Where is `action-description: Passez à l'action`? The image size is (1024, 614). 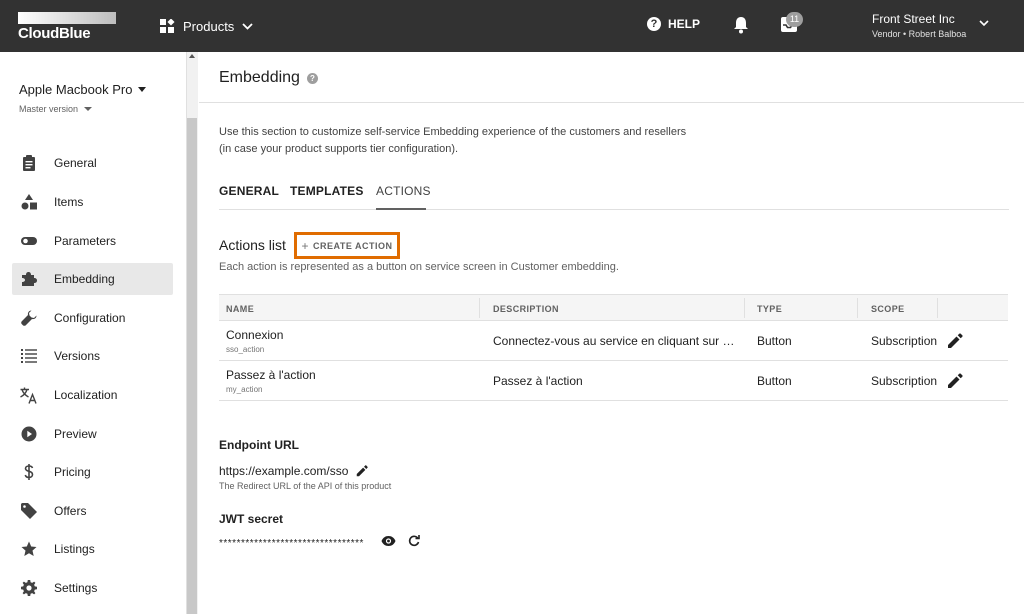 action-description: Passez à l'action is located at coordinates (538, 381).